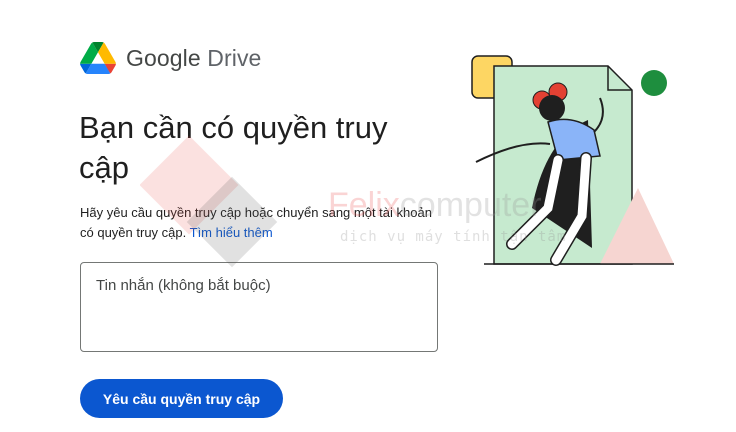  Describe the element at coordinates (654, 83) in the screenshot. I see `green-circle-shape` at that location.